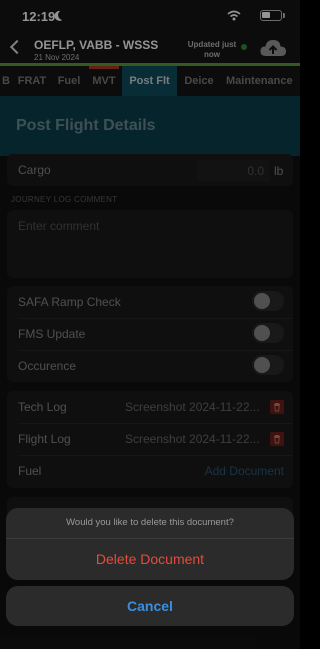  Describe the element at coordinates (150, 559) in the screenshot. I see `delete-document-button: Delete Document` at that location.